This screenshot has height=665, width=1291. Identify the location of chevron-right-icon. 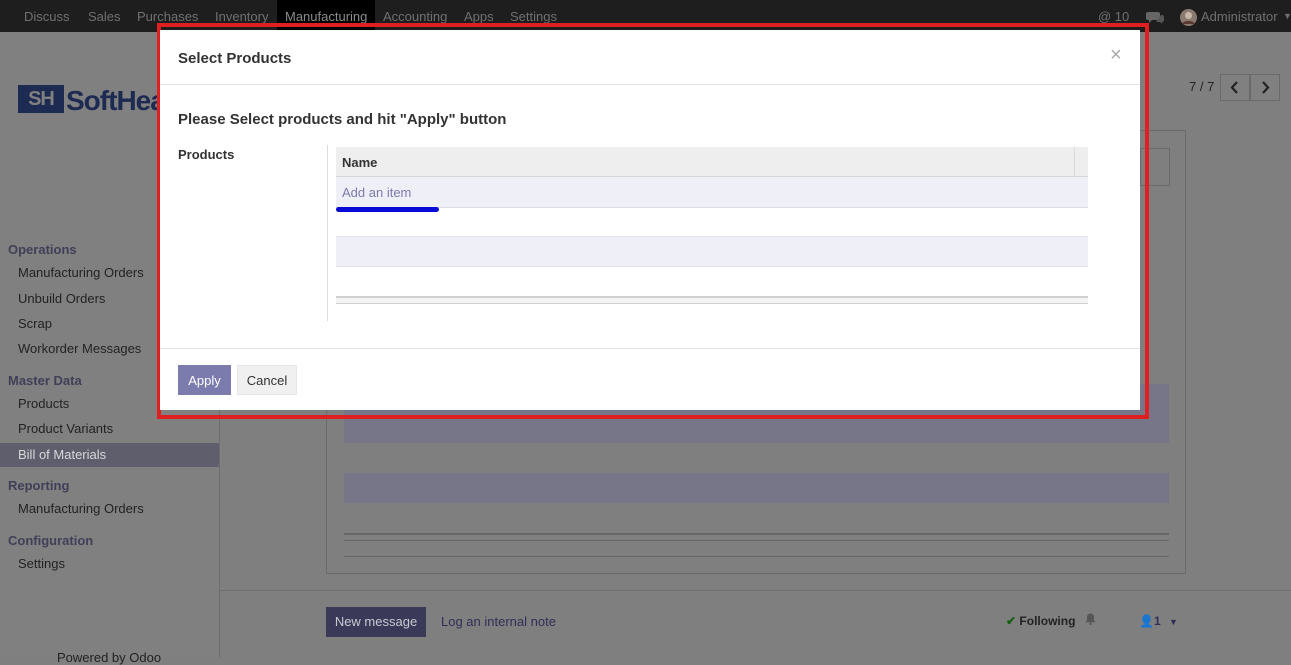
(1266, 87).